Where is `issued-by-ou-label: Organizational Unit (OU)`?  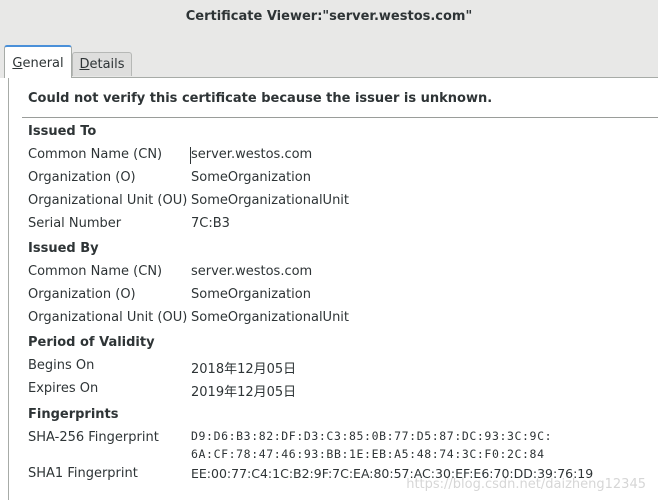
issued-by-ou-label: Organizational Unit (OU) is located at coordinates (108, 317).